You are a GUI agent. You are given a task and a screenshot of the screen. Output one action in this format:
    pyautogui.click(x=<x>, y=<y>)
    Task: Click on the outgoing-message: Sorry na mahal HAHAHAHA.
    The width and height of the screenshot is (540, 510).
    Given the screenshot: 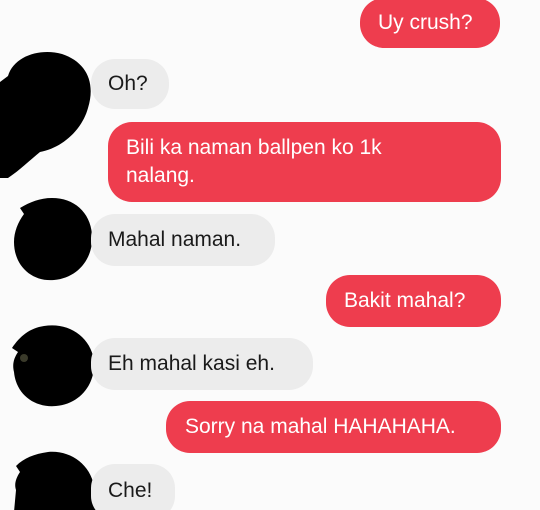 What is the action you would take?
    pyautogui.click(x=333, y=427)
    